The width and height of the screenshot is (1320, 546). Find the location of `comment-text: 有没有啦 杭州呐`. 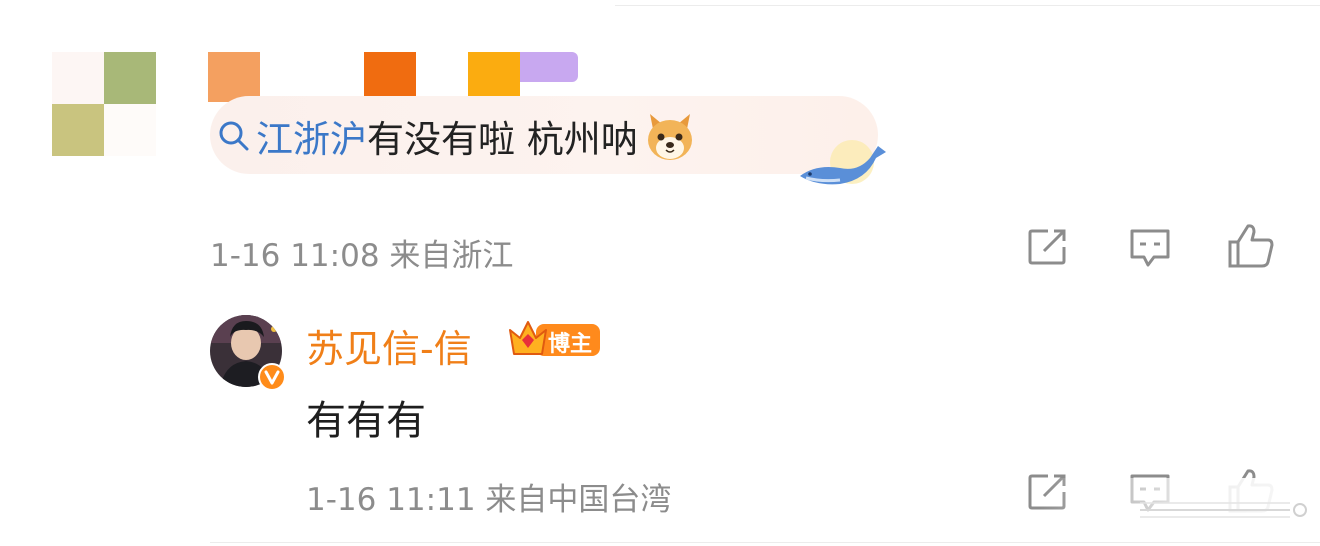

comment-text: 有没有啦 杭州呐 is located at coordinates (502, 139).